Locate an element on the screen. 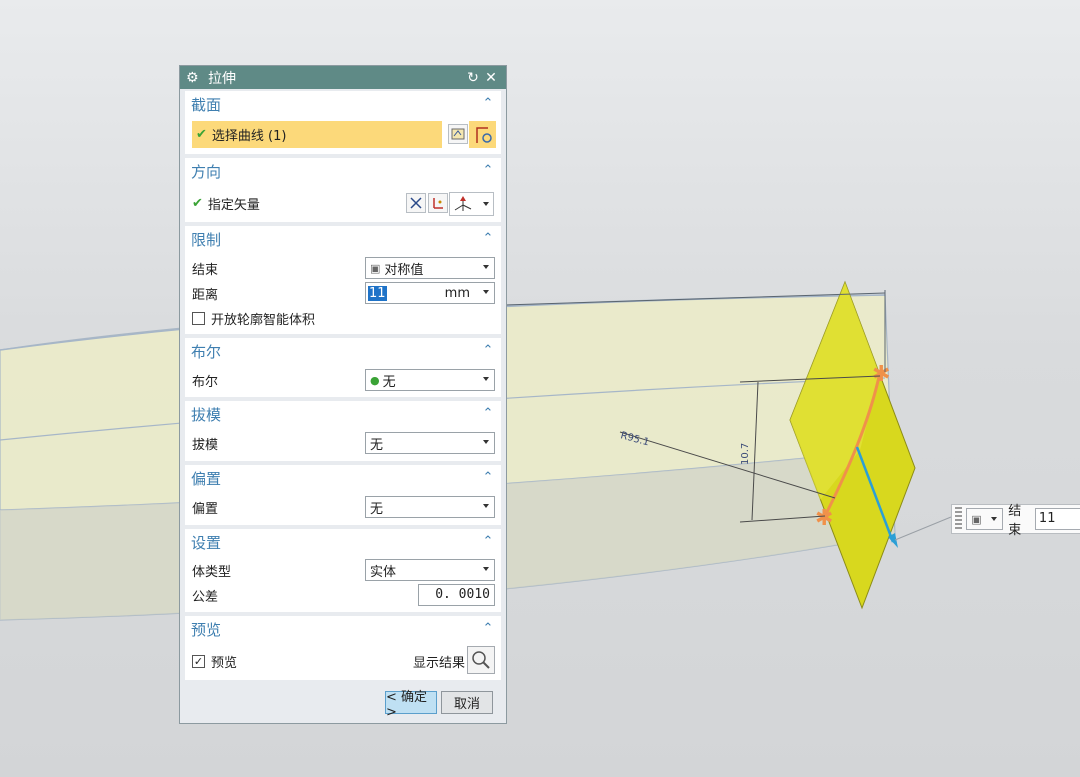  settings-group: 设置 ⌃ 体类型 实体 公差 0. 0010 is located at coordinates (343, 570).